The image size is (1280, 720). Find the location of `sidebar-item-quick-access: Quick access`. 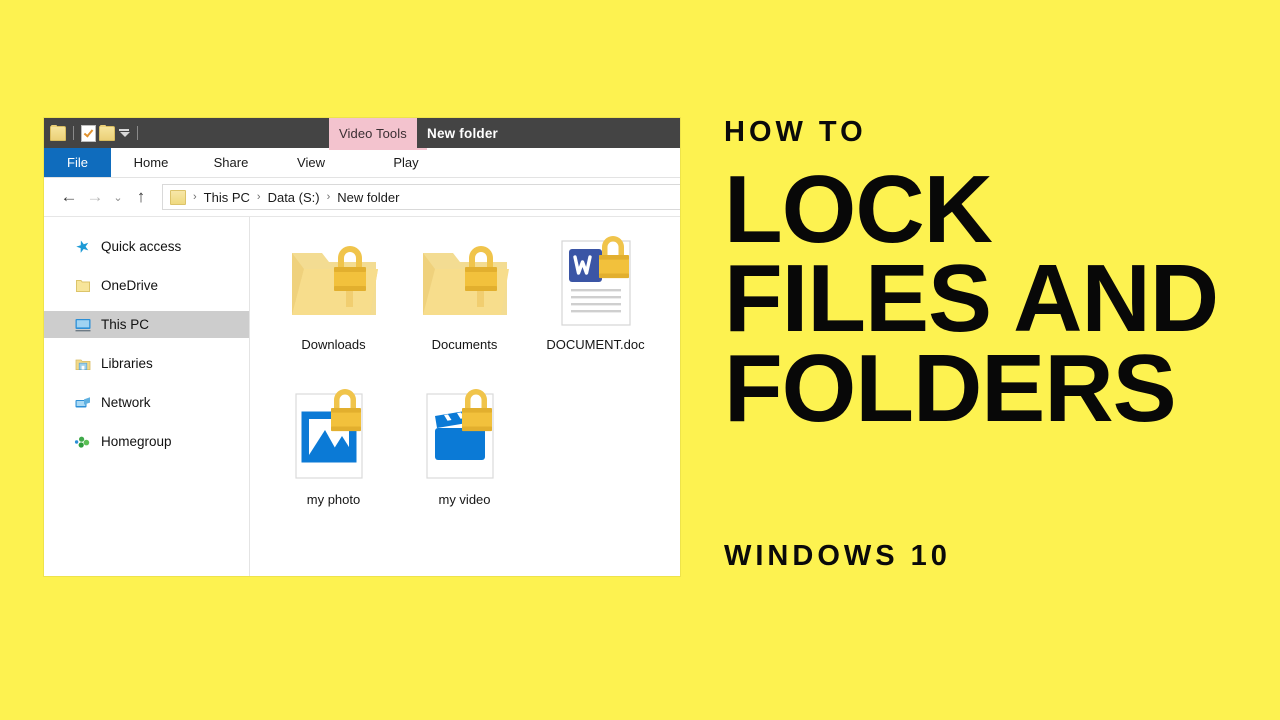

sidebar-item-quick-access: Quick access is located at coordinates (146, 246).